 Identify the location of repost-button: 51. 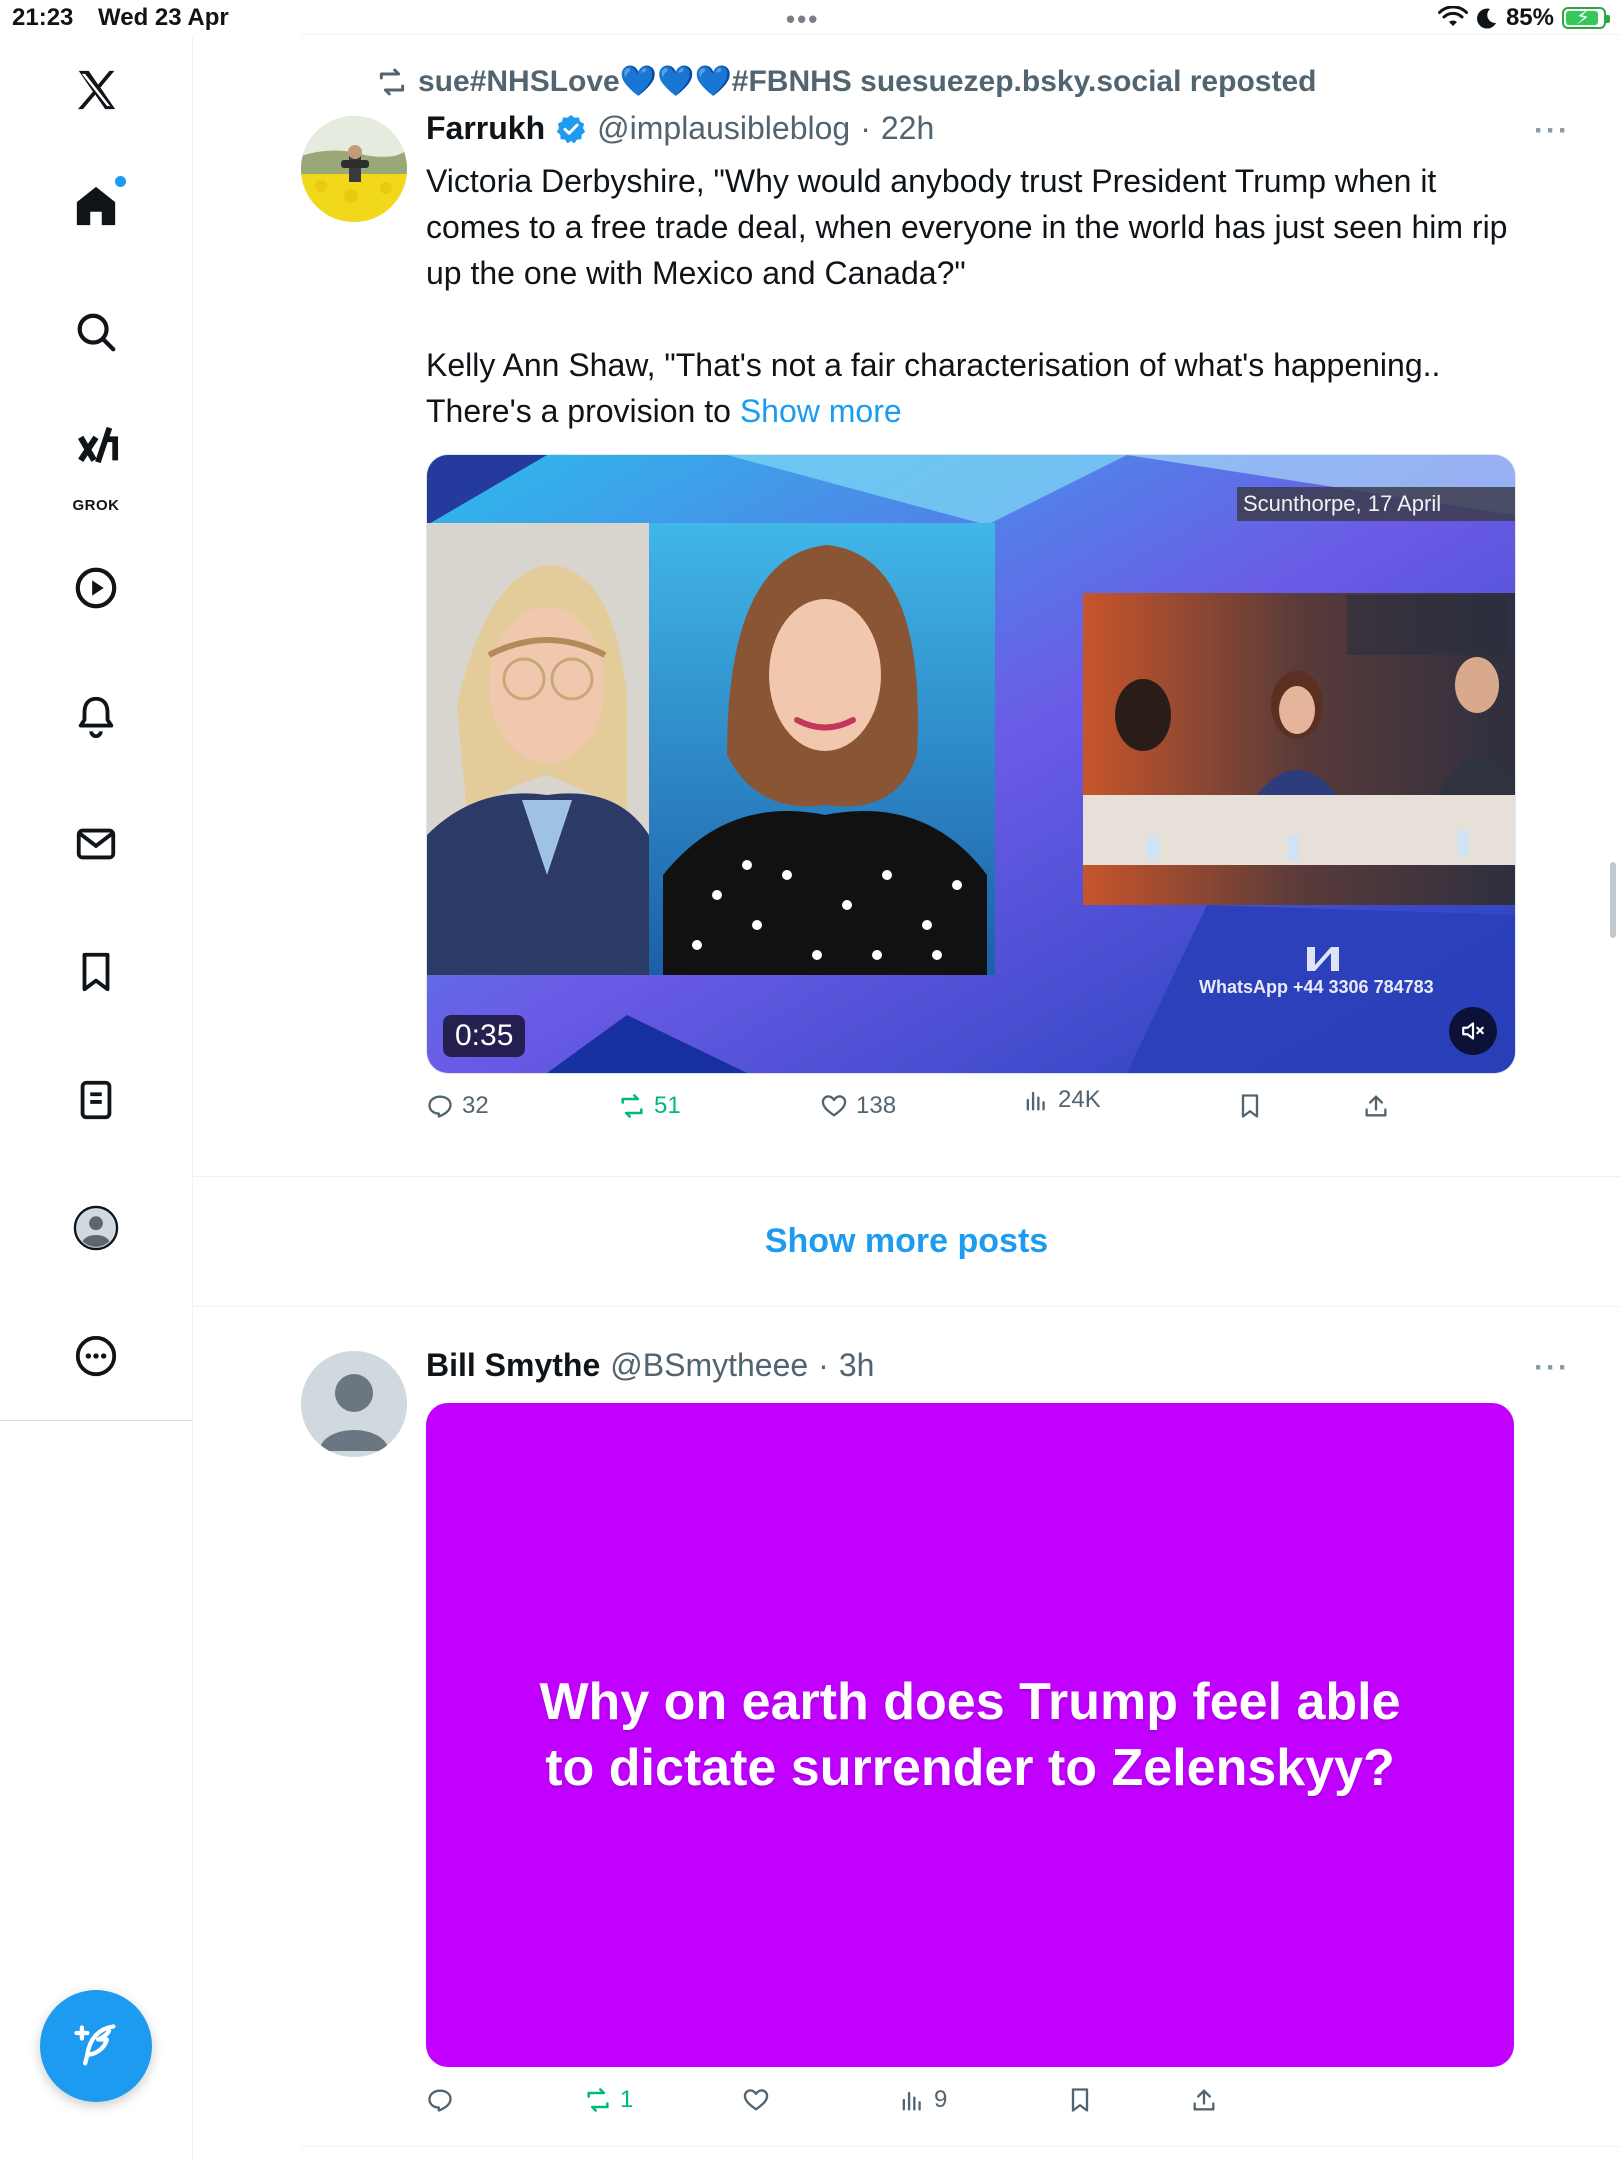
(649, 1106).